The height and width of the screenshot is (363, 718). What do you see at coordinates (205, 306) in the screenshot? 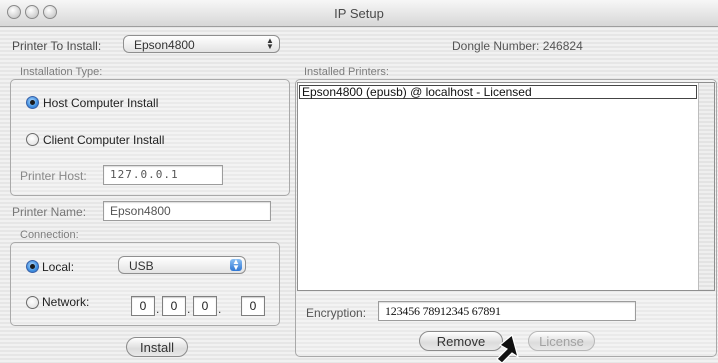
I see `ip-octet-3: 0` at bounding box center [205, 306].